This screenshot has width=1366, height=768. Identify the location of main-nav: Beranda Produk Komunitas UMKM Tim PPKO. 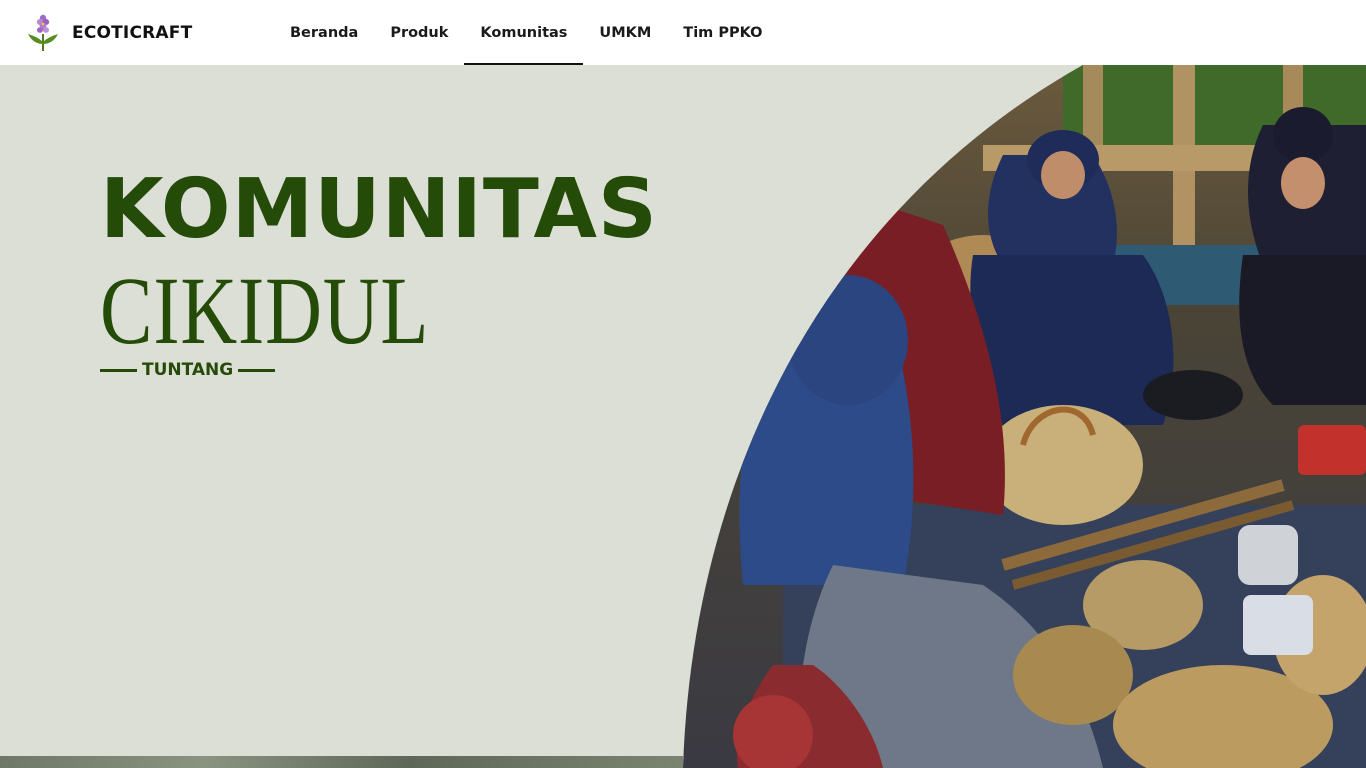
(526, 32).